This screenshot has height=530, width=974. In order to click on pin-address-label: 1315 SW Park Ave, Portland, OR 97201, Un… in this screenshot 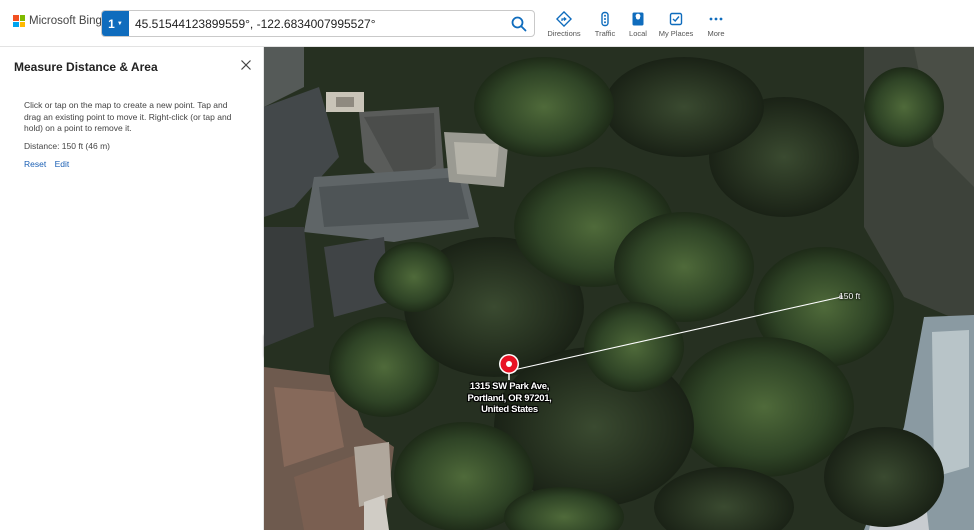, I will do `click(509, 398)`.